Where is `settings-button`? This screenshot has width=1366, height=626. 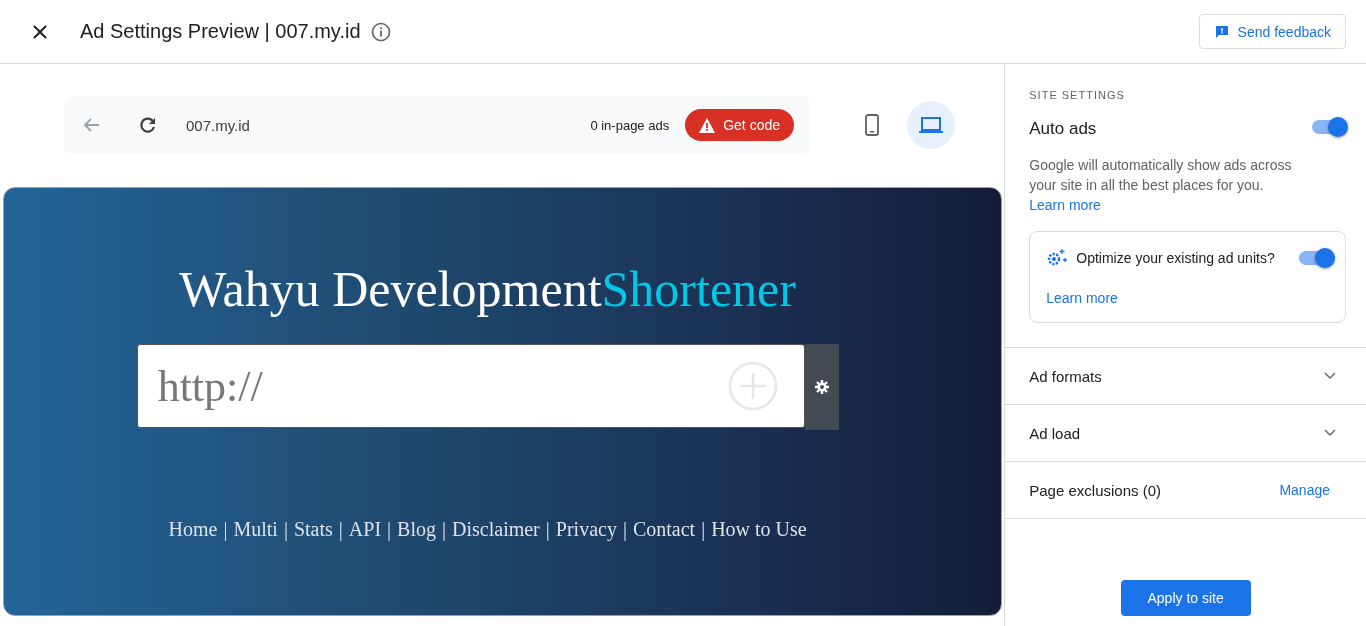
settings-button is located at coordinates (821, 387).